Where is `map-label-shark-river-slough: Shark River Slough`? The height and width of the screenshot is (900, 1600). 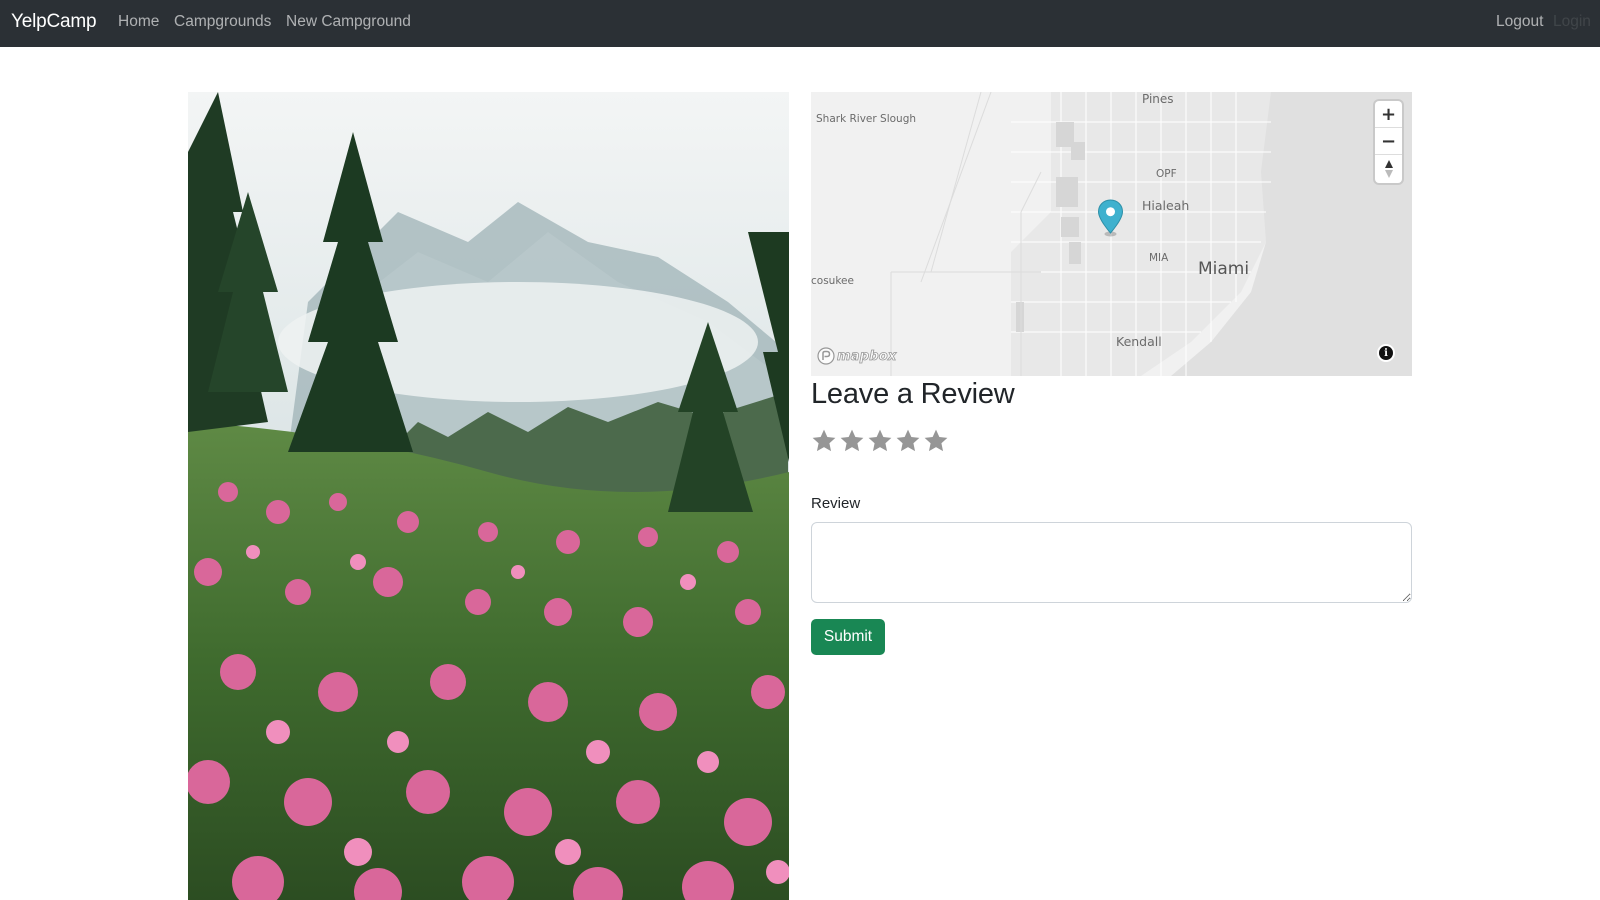
map-label-shark-river-slough: Shark River Slough is located at coordinates (866, 119).